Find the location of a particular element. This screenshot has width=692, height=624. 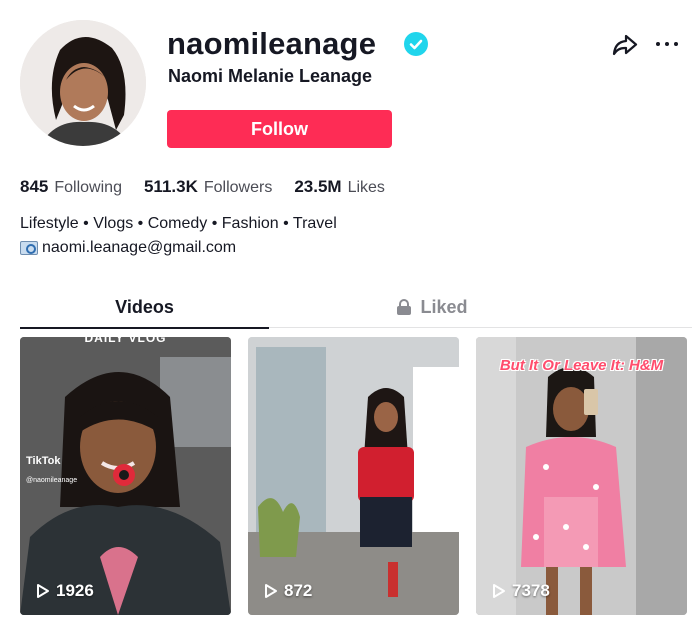

stat-likes: 23.5M Likes is located at coordinates (339, 187).